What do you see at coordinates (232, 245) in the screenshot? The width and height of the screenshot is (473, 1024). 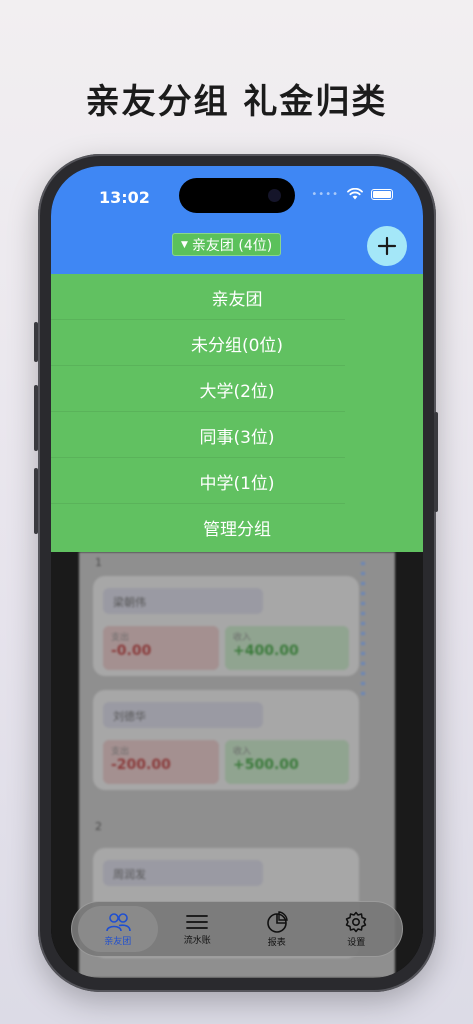 I see `group-selector-label: 亲友团 (4位)` at bounding box center [232, 245].